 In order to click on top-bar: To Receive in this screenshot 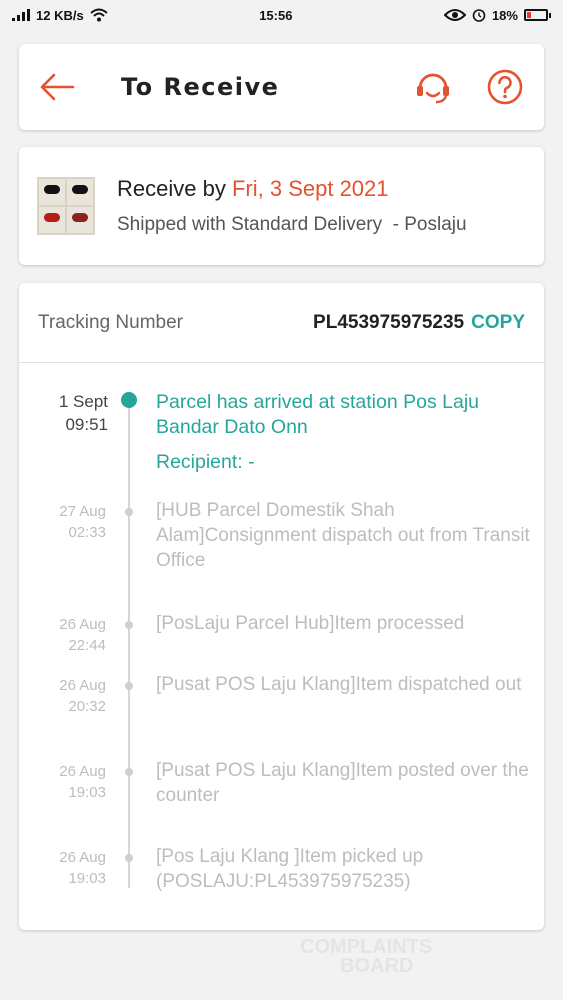, I will do `click(281, 87)`.